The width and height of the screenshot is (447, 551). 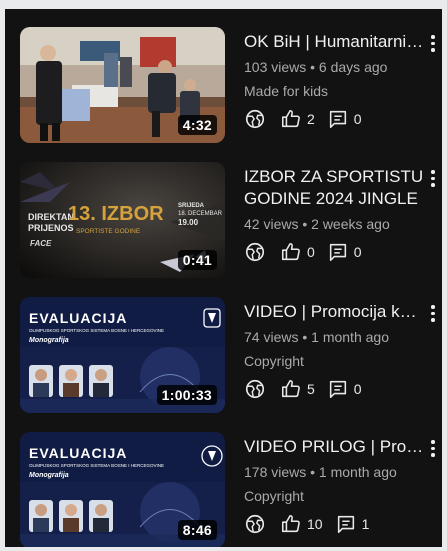 I want to click on video-stats: 0 0, so click(x=334, y=252).